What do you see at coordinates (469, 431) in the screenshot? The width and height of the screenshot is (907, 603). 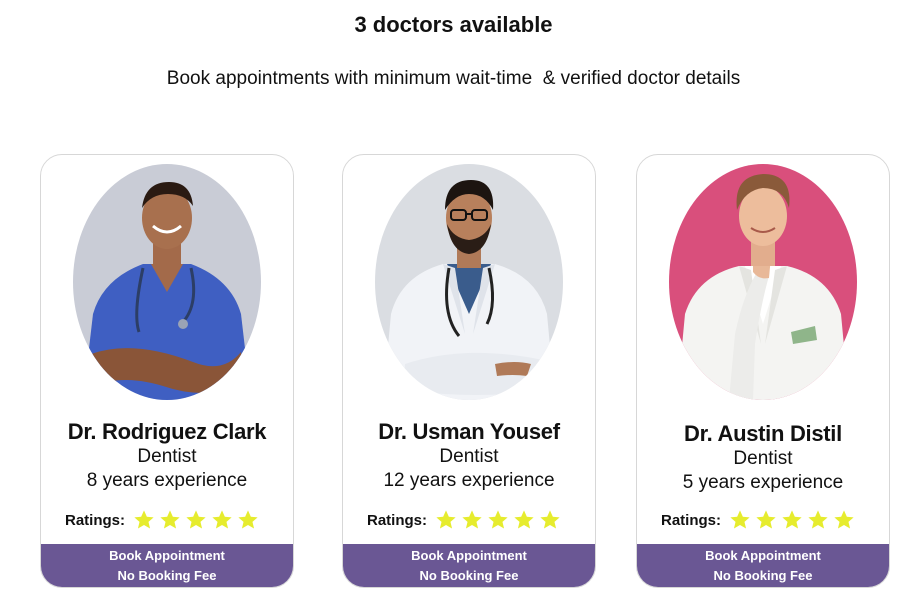 I see `doctor-name: Dr. Usman Yousef` at bounding box center [469, 431].